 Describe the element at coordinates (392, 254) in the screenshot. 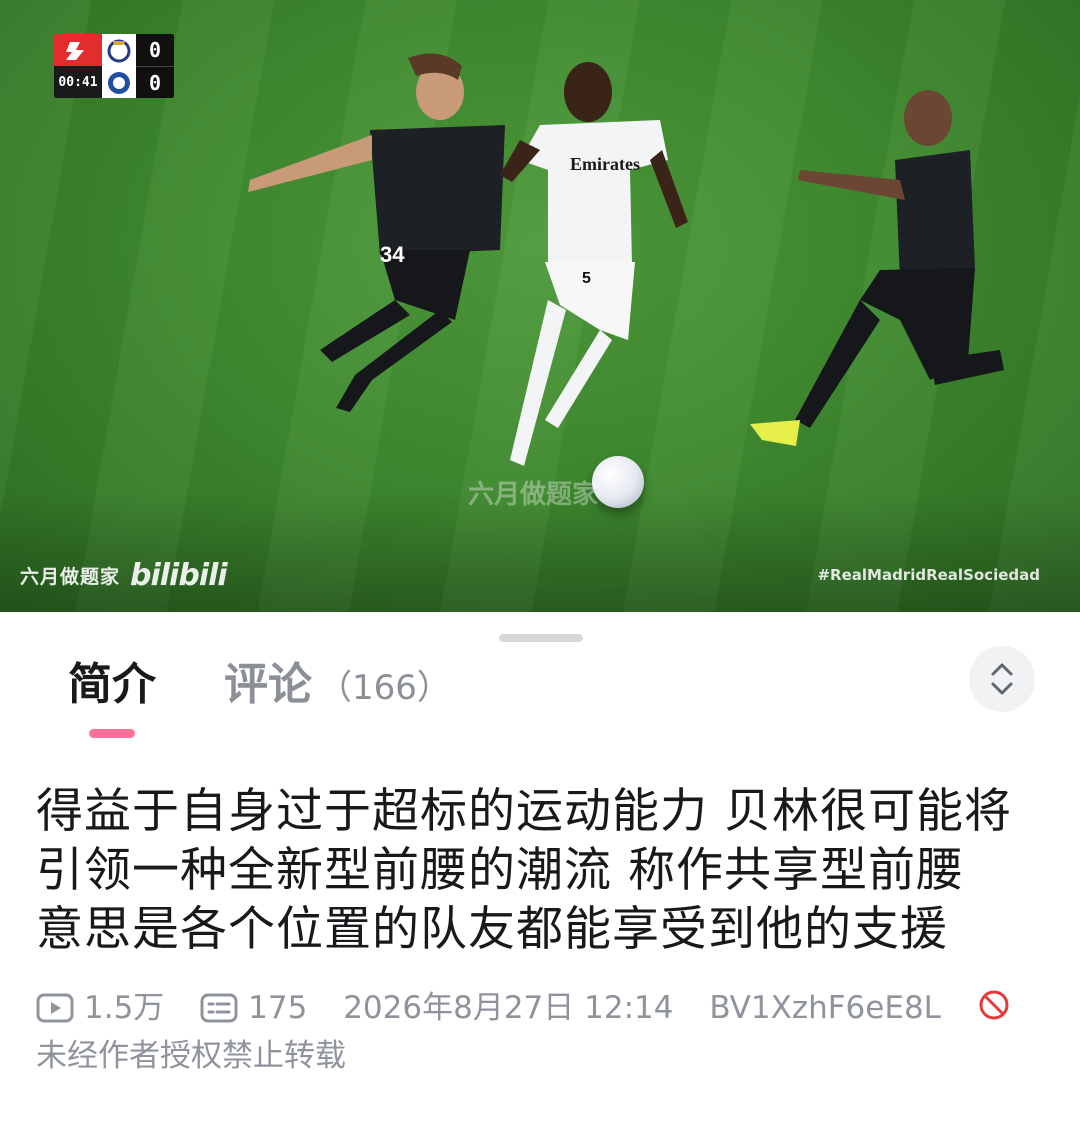

I see `svg-text: 34` at that location.